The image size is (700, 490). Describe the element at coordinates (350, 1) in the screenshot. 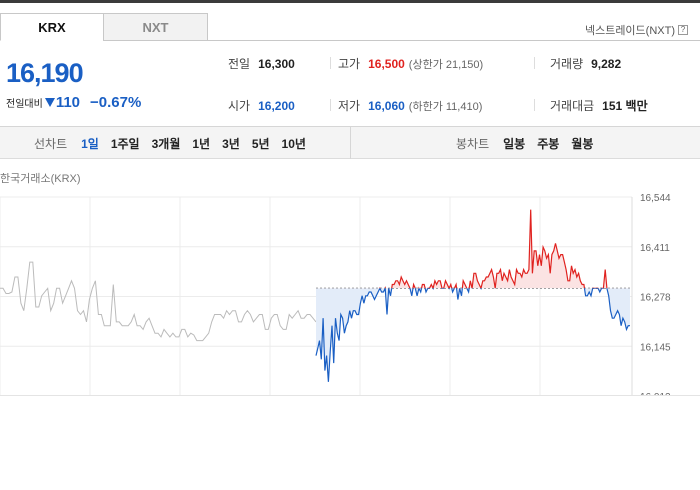

I see `top-border` at that location.